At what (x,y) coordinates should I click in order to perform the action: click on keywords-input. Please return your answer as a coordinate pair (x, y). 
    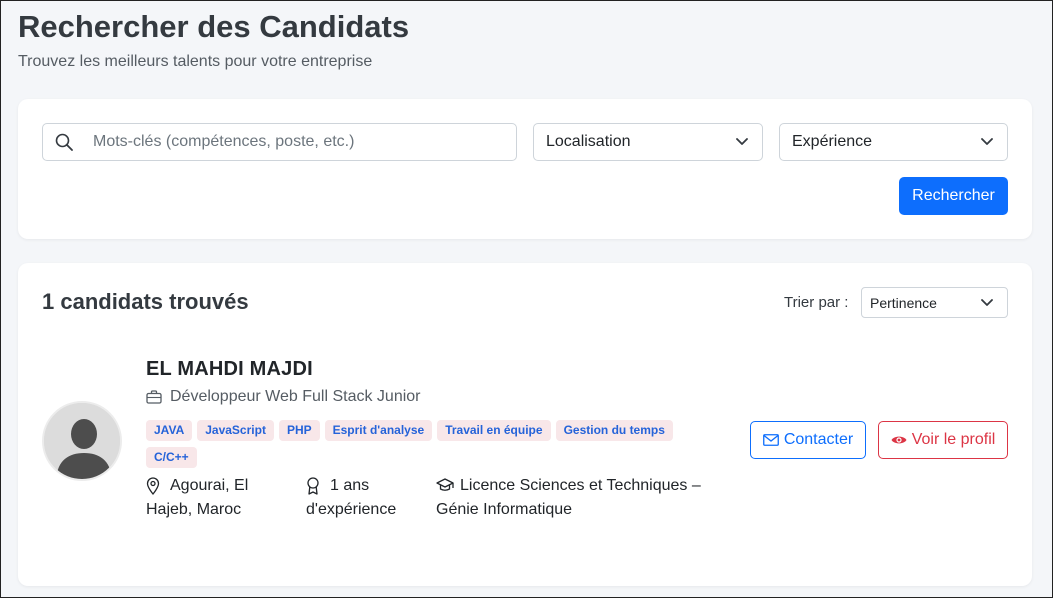
    Looking at the image, I should click on (300, 142).